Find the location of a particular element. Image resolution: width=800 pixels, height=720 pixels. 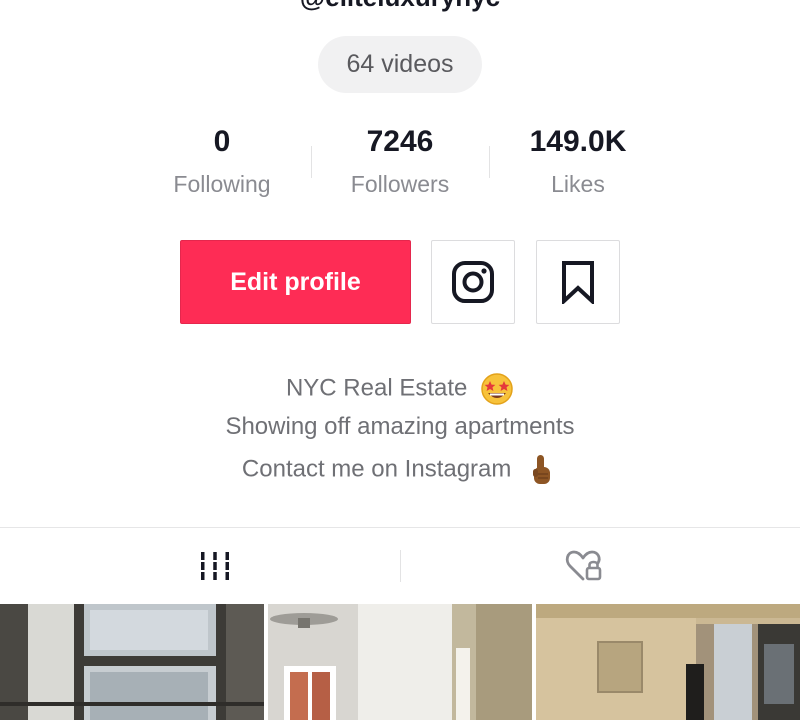

instagram-icon is located at coordinates (473, 282).